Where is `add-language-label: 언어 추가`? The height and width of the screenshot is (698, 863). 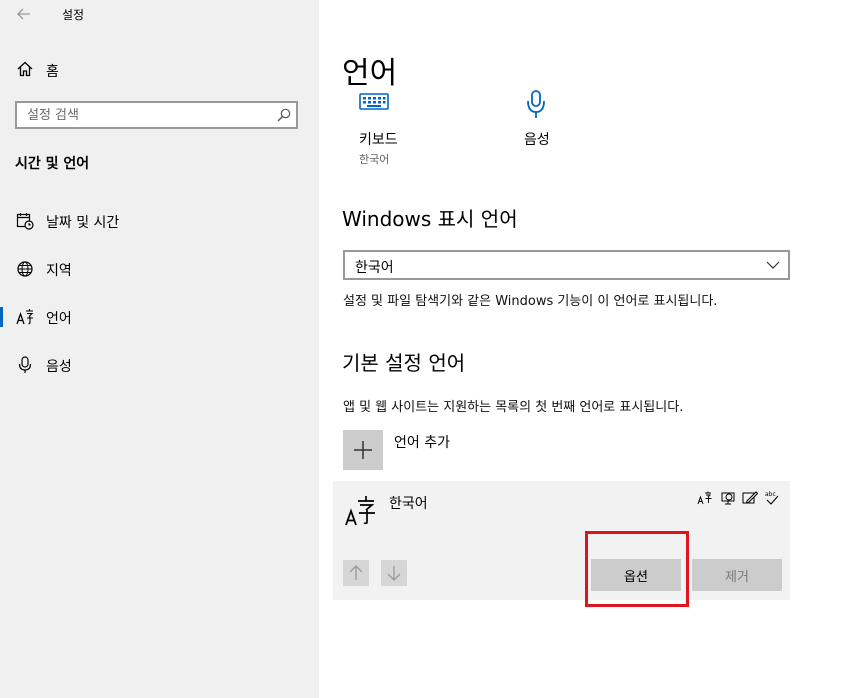
add-language-label: 언어 추가 is located at coordinates (422, 443).